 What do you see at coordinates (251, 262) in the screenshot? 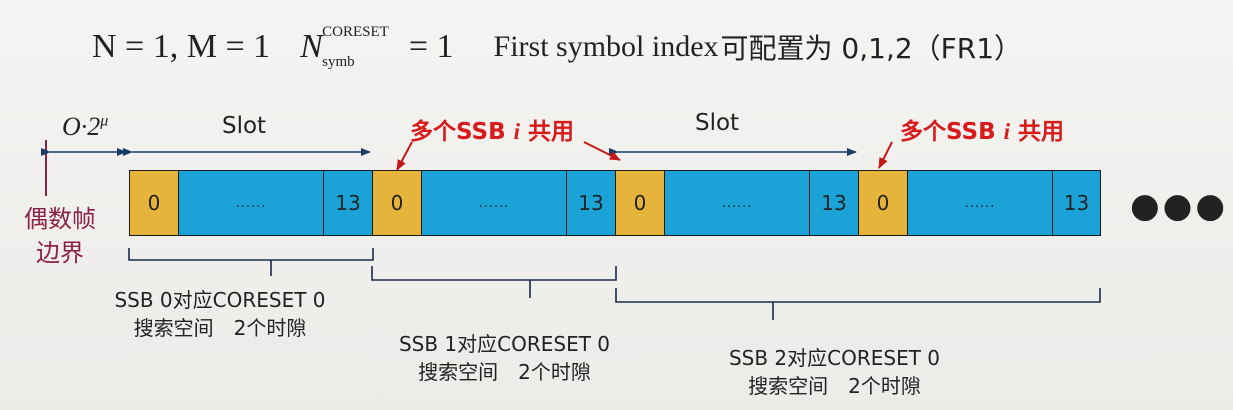
I see `ssb0-brace` at bounding box center [251, 262].